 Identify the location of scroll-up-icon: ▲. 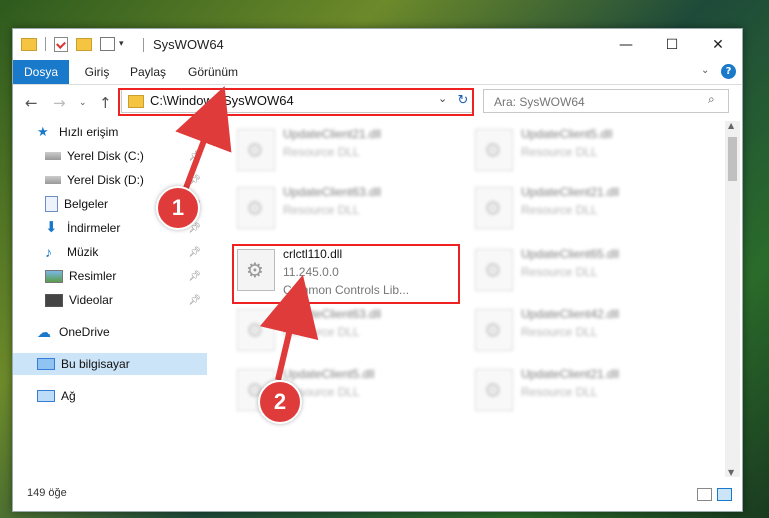
(731, 125).